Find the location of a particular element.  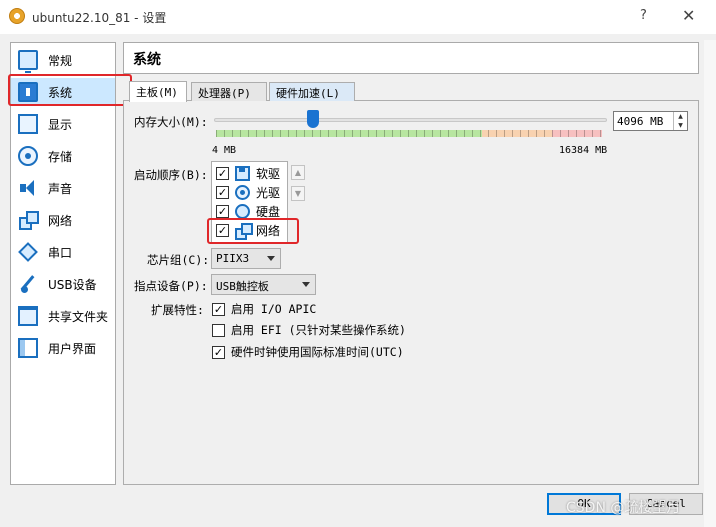

user-interface-icon is located at coordinates (28, 348).